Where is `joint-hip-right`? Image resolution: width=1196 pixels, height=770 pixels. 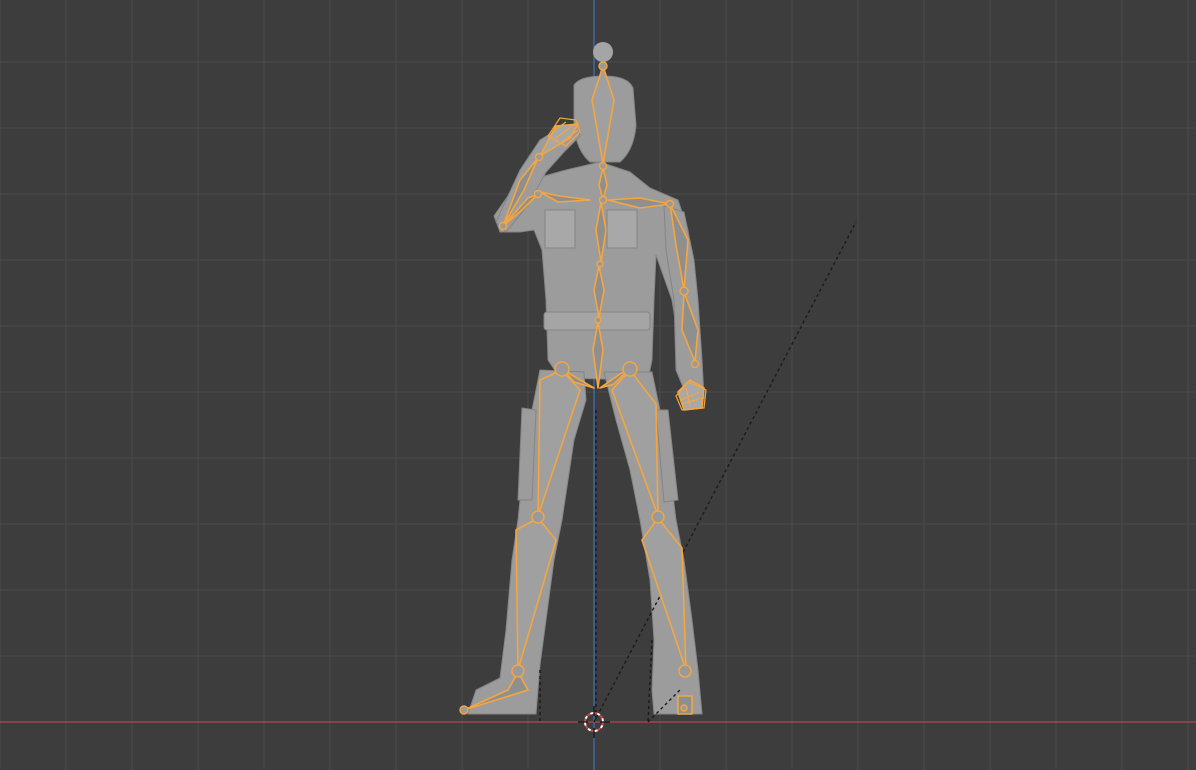
joint-hip-right is located at coordinates (630, 369).